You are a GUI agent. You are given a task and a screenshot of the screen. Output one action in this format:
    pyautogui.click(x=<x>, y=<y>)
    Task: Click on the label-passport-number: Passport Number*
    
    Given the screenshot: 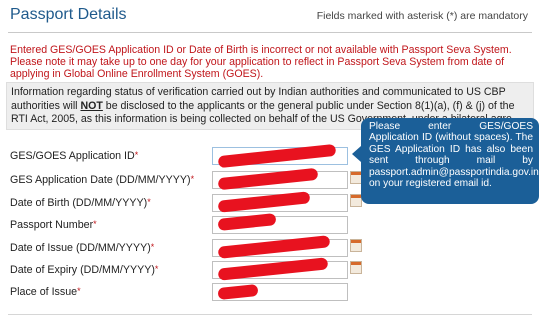 What is the action you would take?
    pyautogui.click(x=53, y=225)
    